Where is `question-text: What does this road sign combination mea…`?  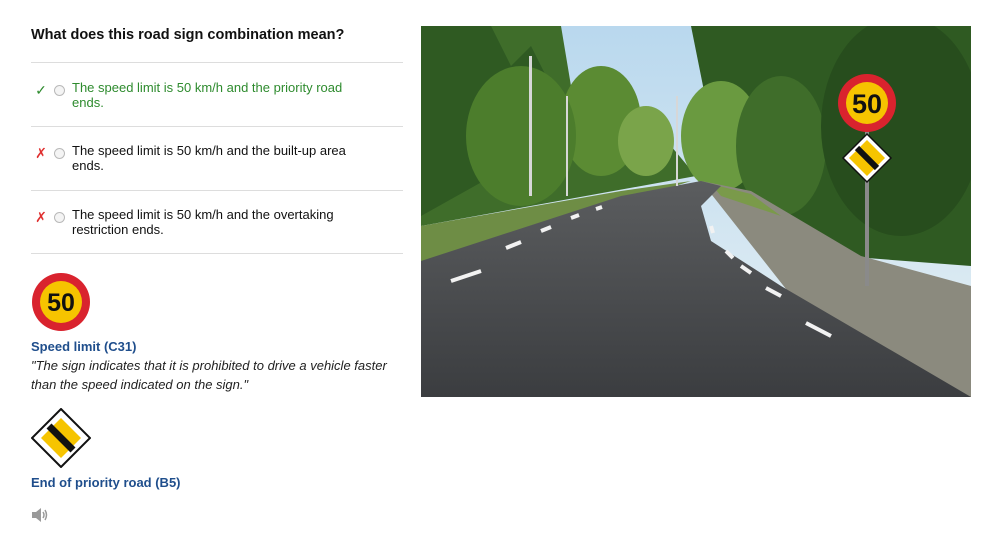
question-text: What does this road sign combination mea… is located at coordinates (188, 35).